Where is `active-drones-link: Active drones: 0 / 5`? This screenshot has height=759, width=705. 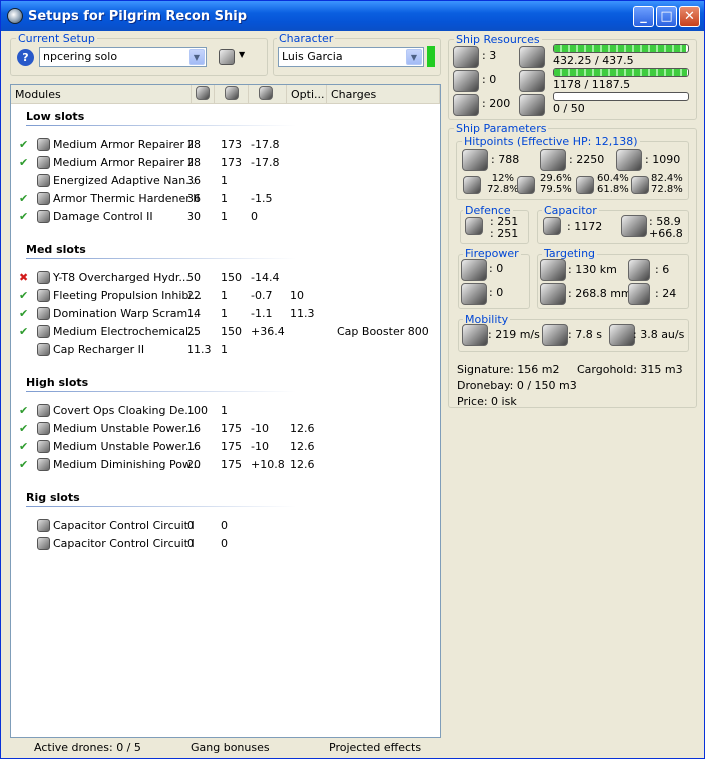 active-drones-link: Active drones: 0 / 5 is located at coordinates (87, 748).